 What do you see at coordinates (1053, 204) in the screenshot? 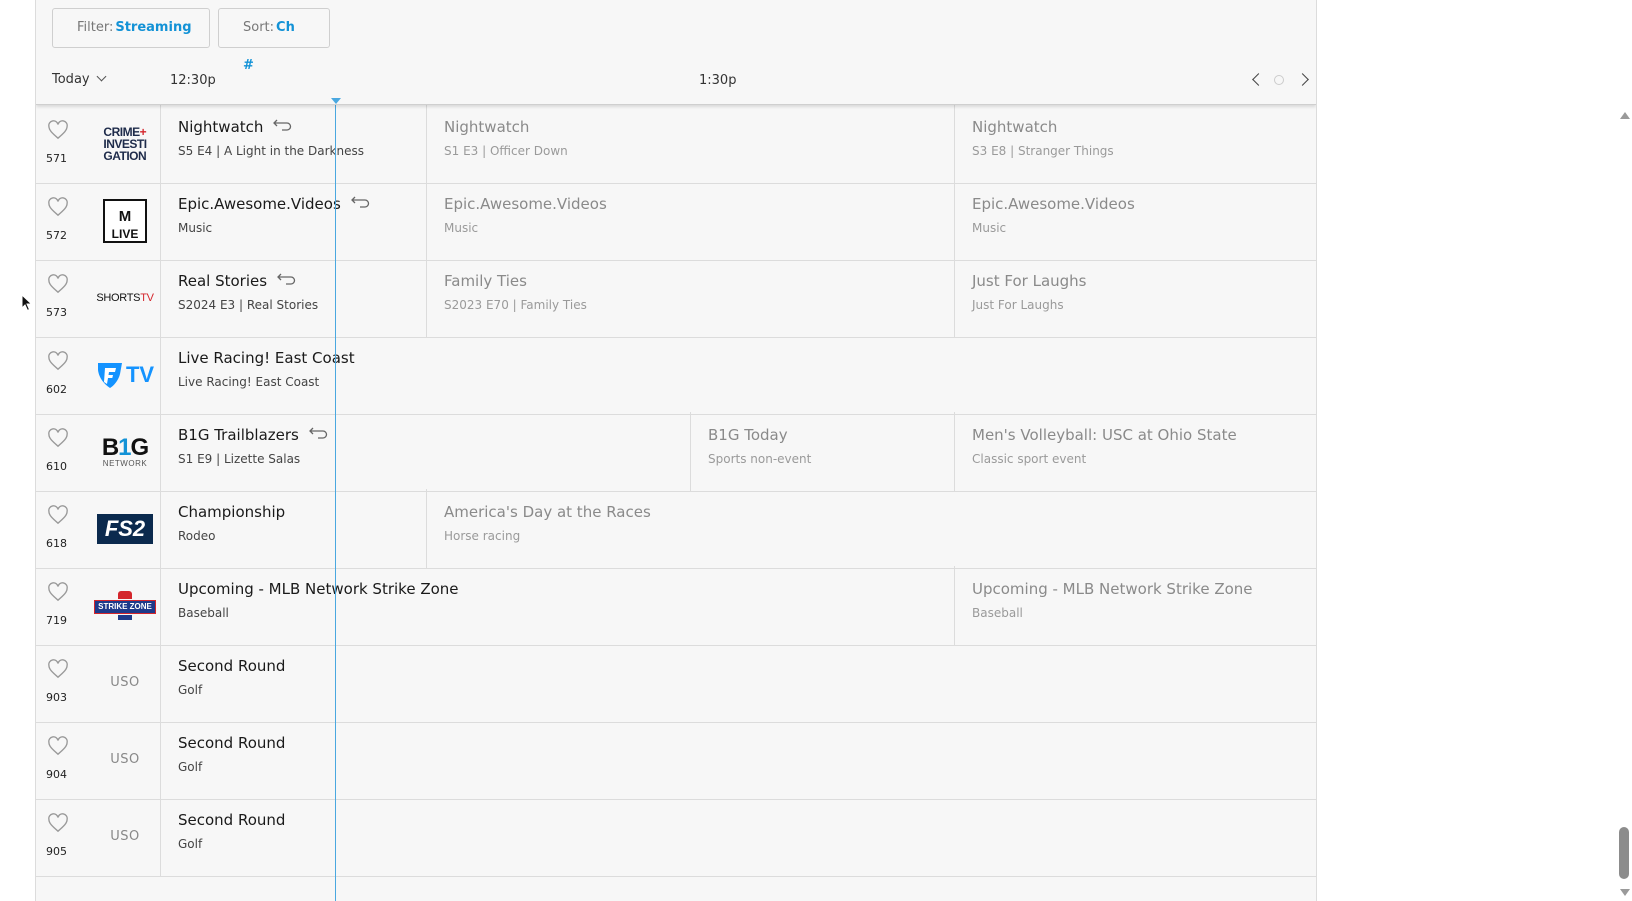
I see `program-title-text: Epic.Awesome.Videos` at bounding box center [1053, 204].